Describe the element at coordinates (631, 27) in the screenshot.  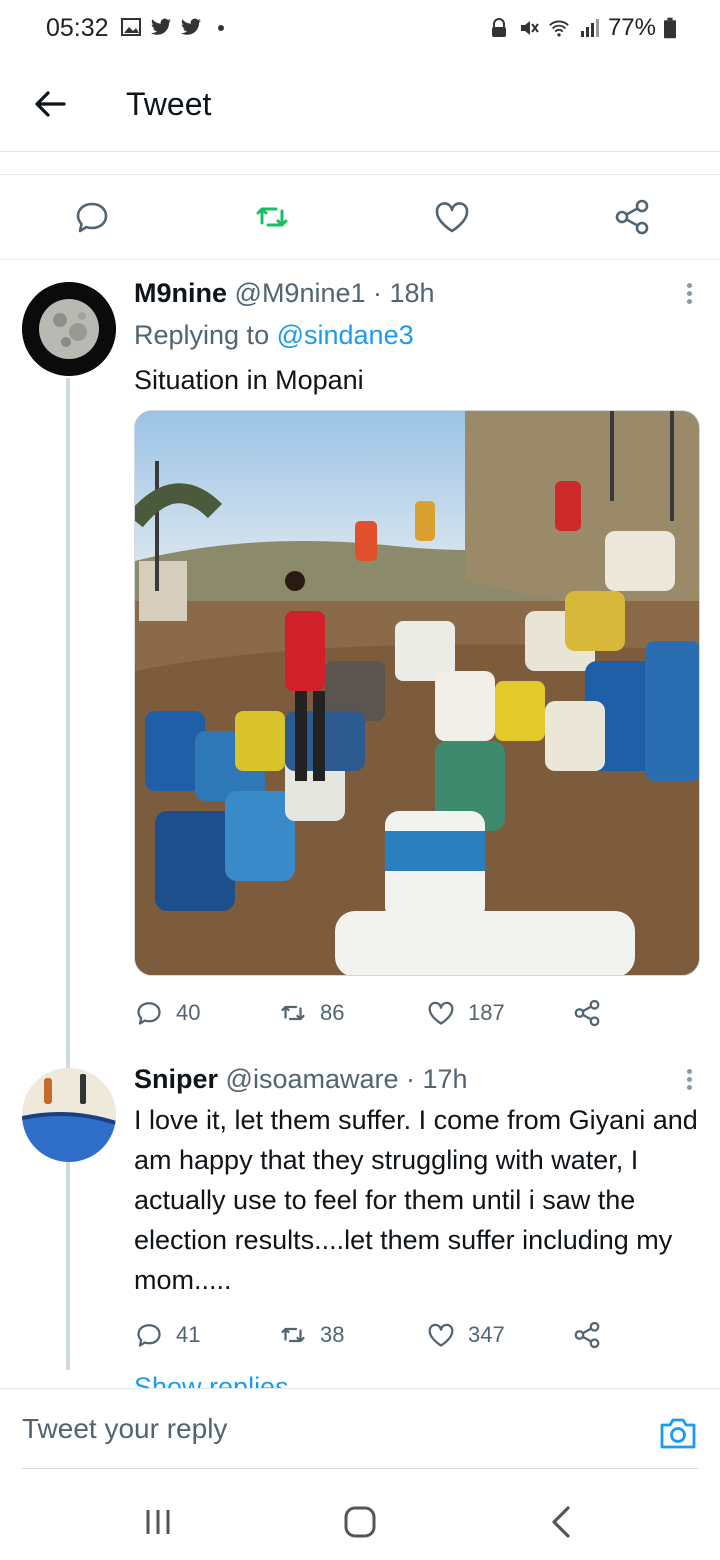
I see `battery-percent: 77%` at that location.